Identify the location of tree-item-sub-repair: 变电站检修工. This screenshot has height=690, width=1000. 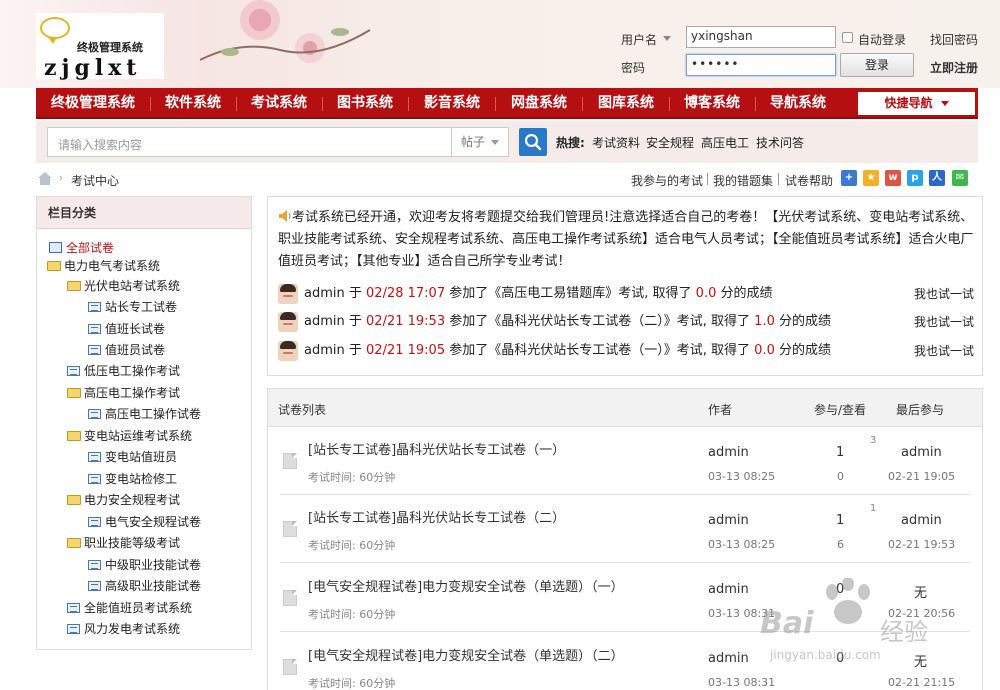
(132, 479).